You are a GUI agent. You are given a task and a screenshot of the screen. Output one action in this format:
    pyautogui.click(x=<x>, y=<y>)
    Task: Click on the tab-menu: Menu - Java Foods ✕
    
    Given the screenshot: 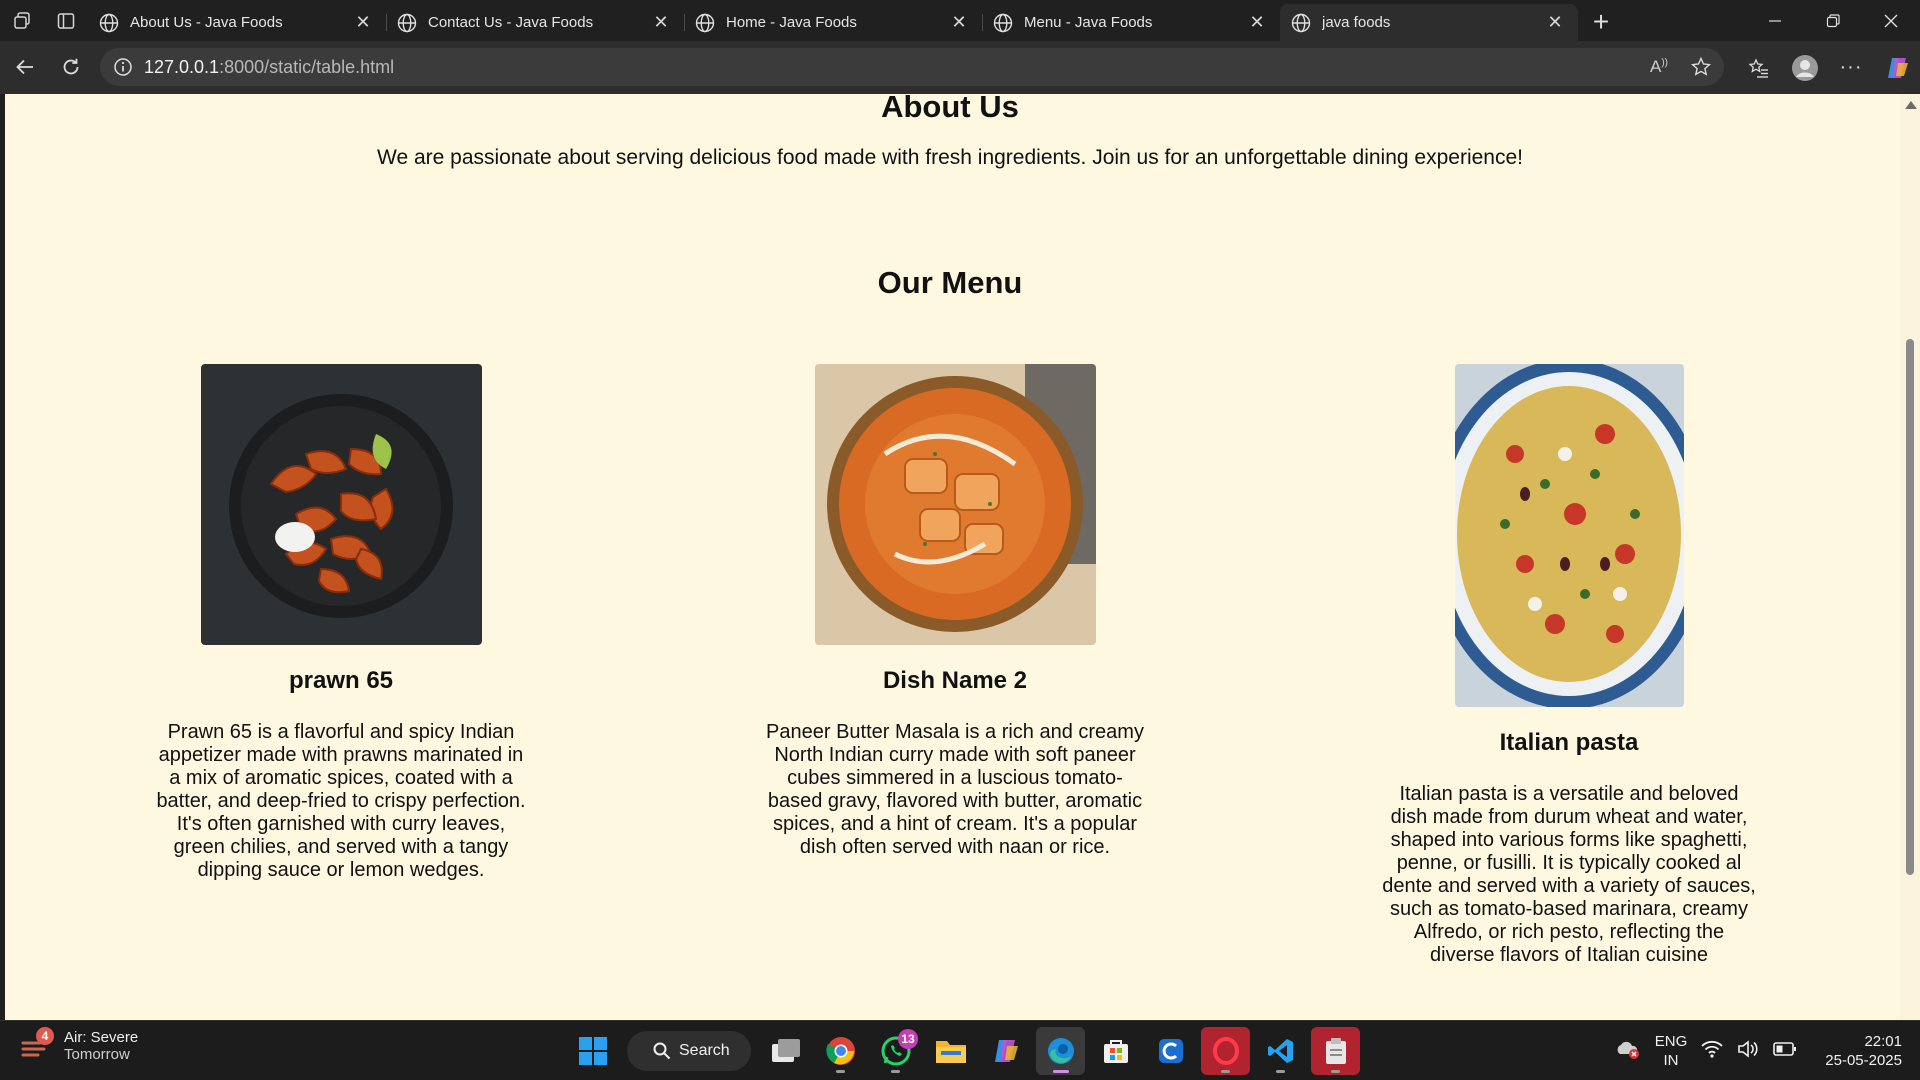 What is the action you would take?
    pyautogui.click(x=1131, y=22)
    